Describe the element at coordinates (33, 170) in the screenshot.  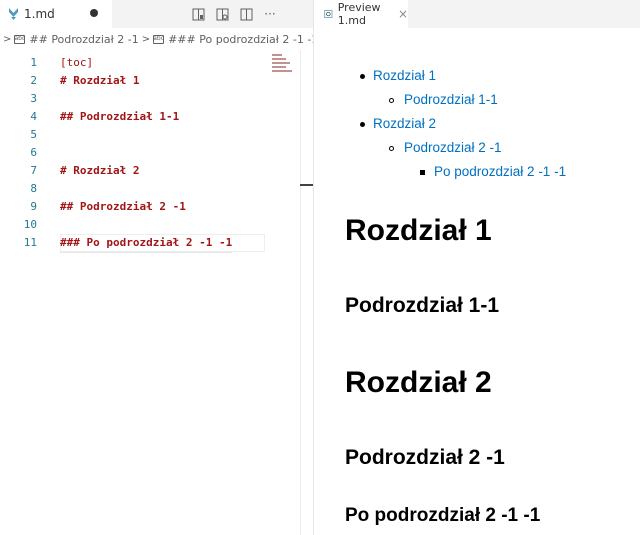
I see `line-number: 7` at that location.